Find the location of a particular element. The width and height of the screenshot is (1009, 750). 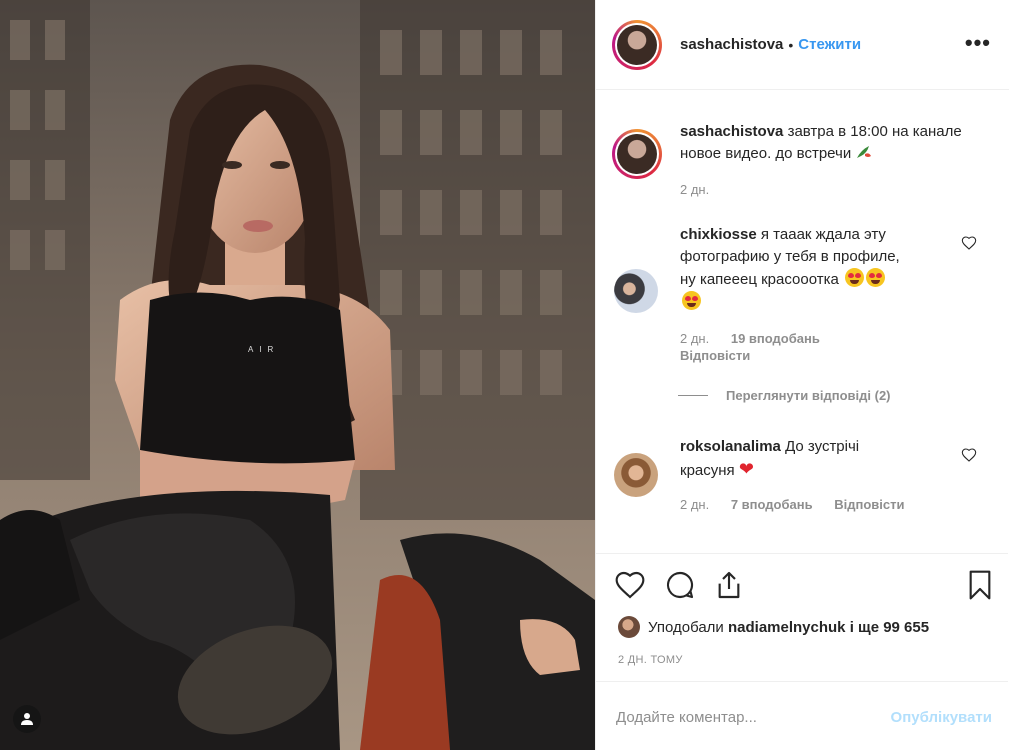

comment-body-line: До зустрічі is located at coordinates (822, 446).